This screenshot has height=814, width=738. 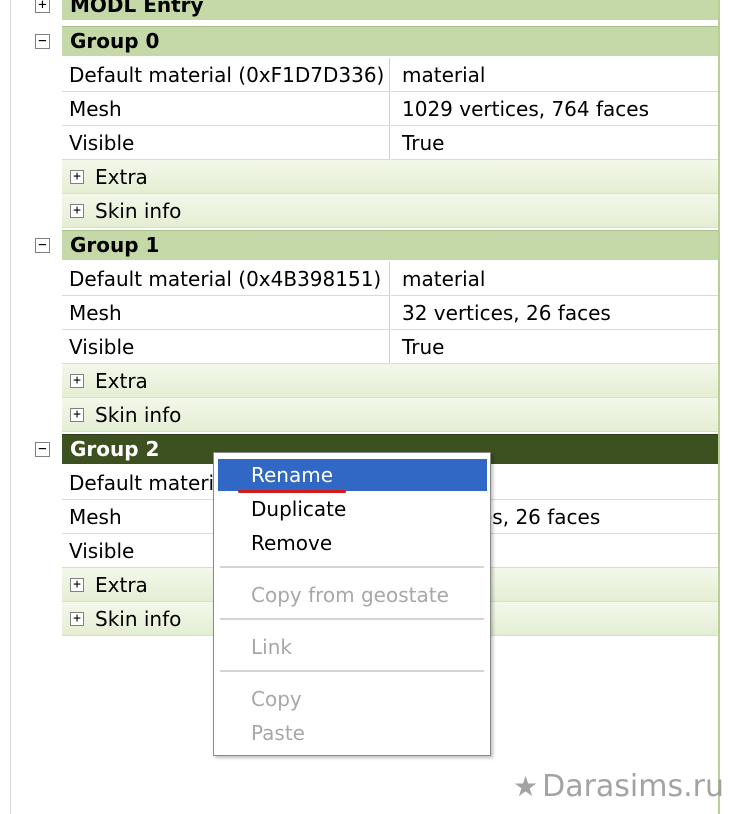 What do you see at coordinates (115, 245) in the screenshot?
I see `group-label: Group 1` at bounding box center [115, 245].